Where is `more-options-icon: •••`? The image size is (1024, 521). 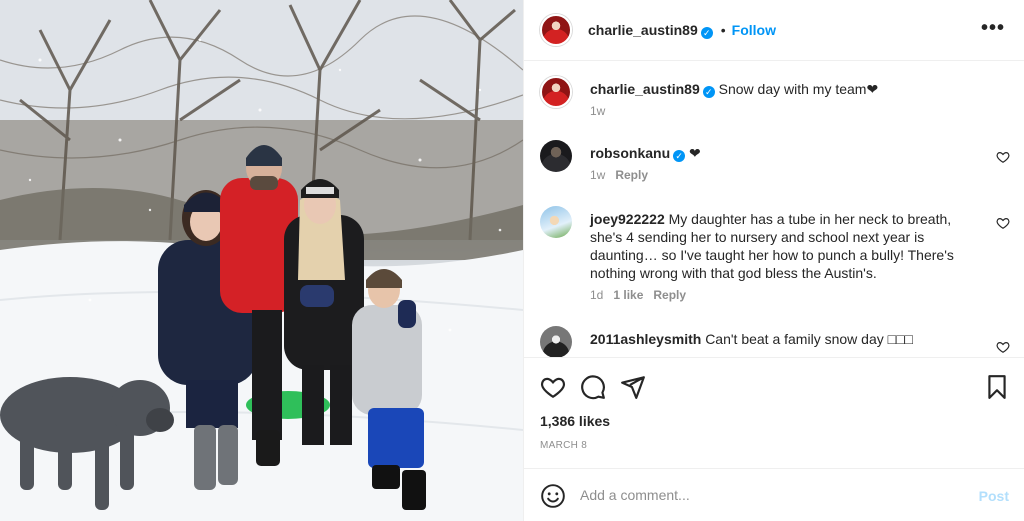 more-options-icon: ••• is located at coordinates (993, 28).